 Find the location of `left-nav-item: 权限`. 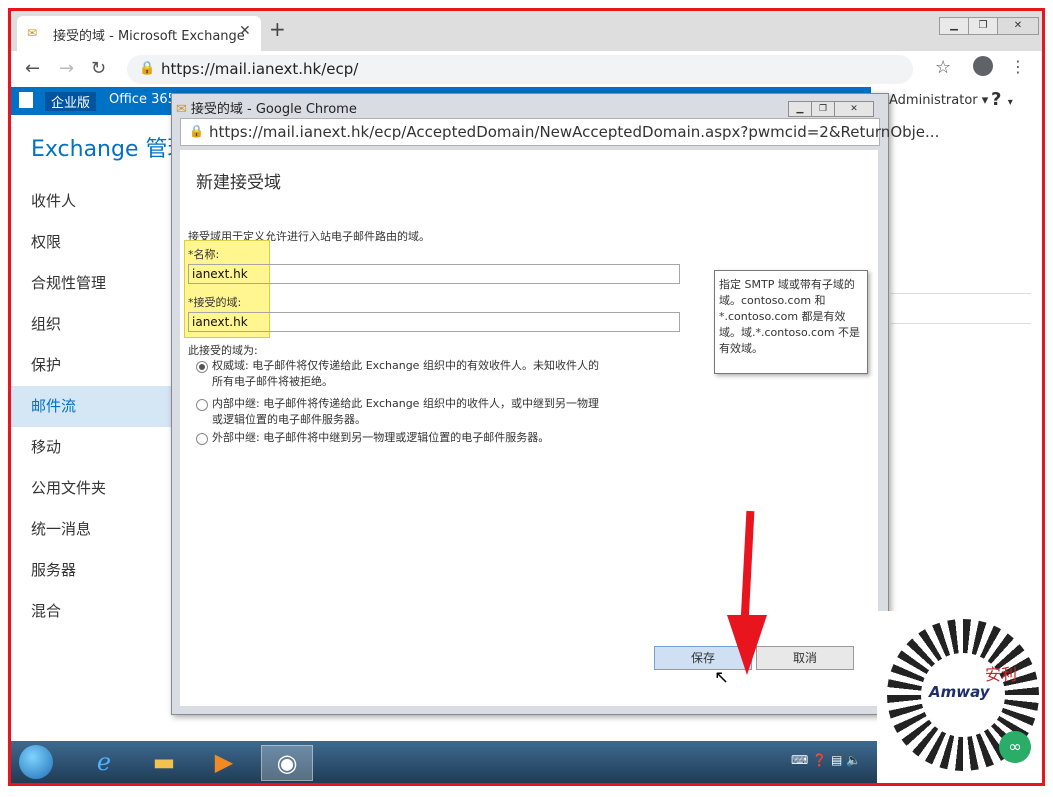

left-nav-item: 权限 is located at coordinates (91, 242).